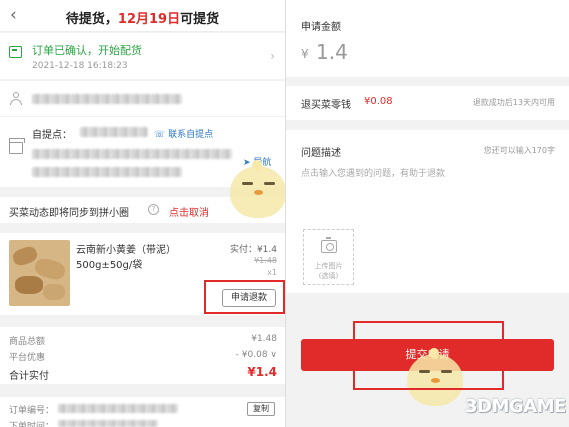 This screenshot has width=569, height=427. I want to click on chevron-right-icon: ›, so click(272, 56).